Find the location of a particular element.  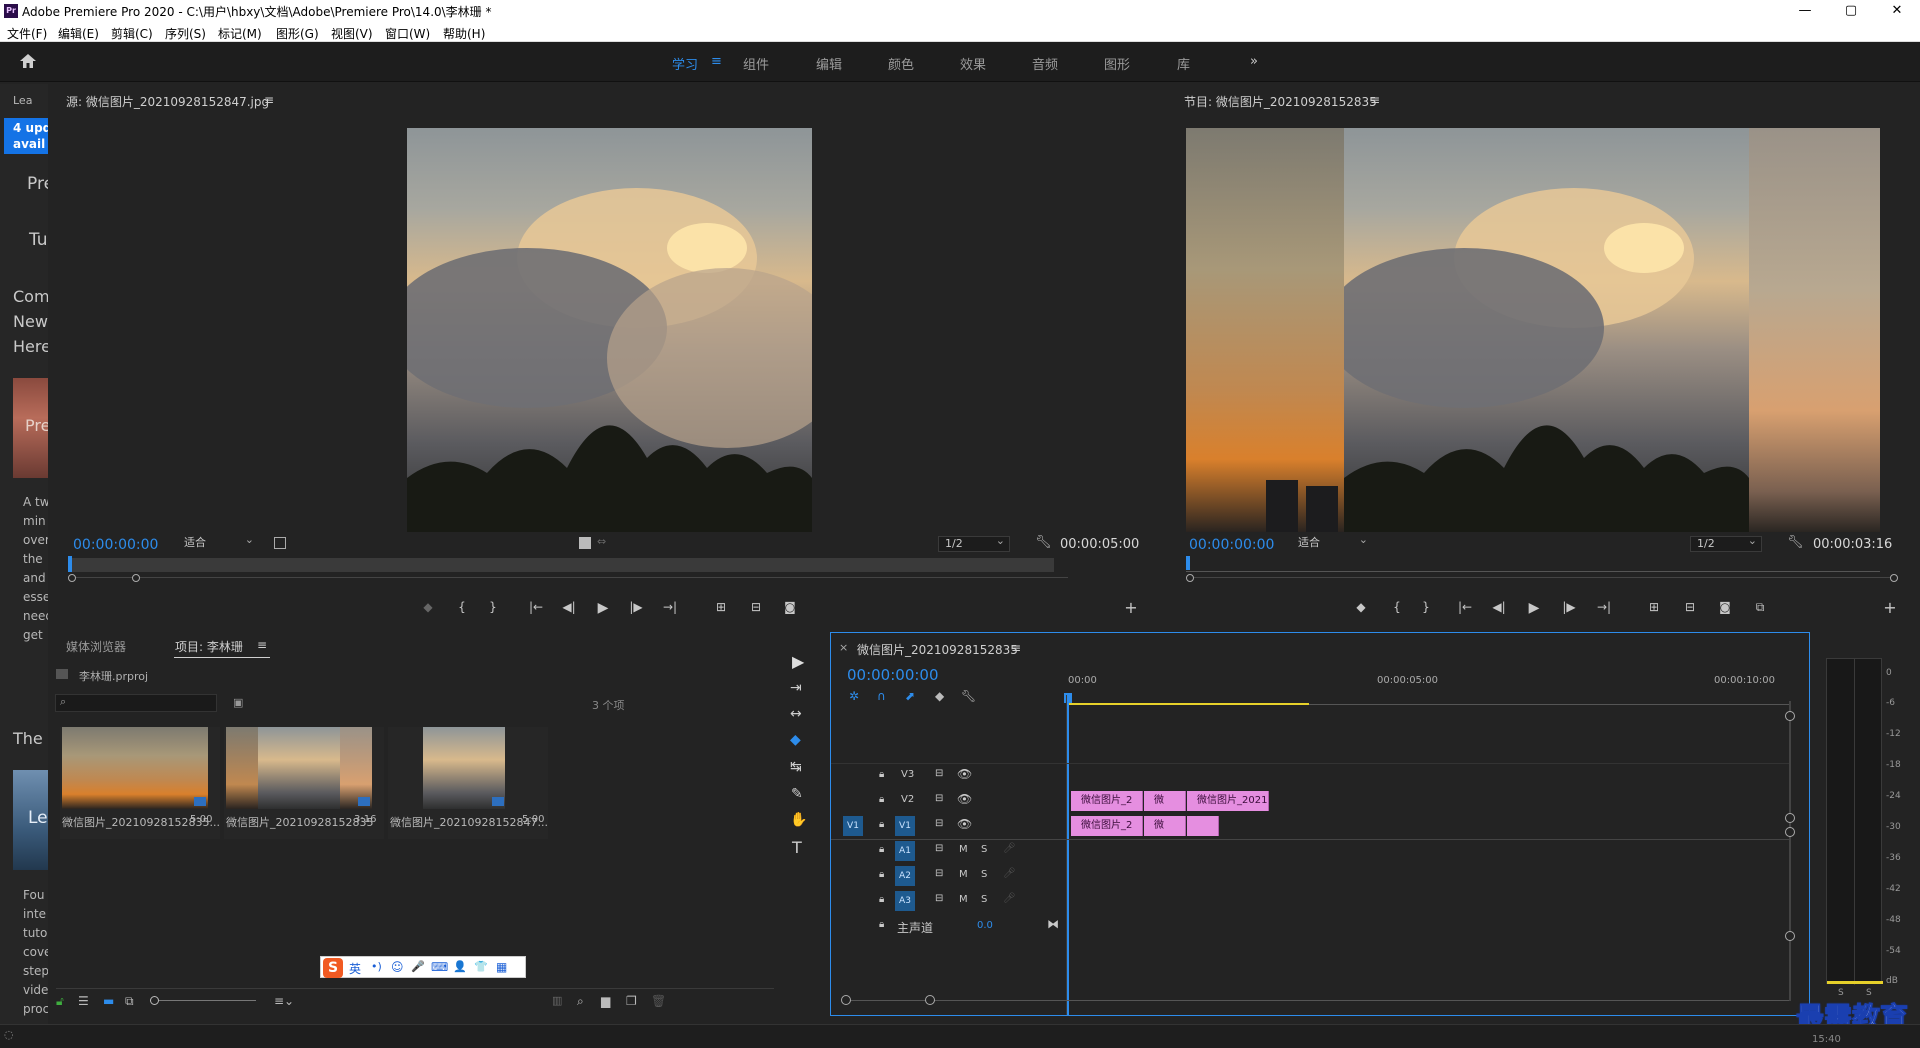

menu-edit: 编辑(E) is located at coordinates (78, 33).